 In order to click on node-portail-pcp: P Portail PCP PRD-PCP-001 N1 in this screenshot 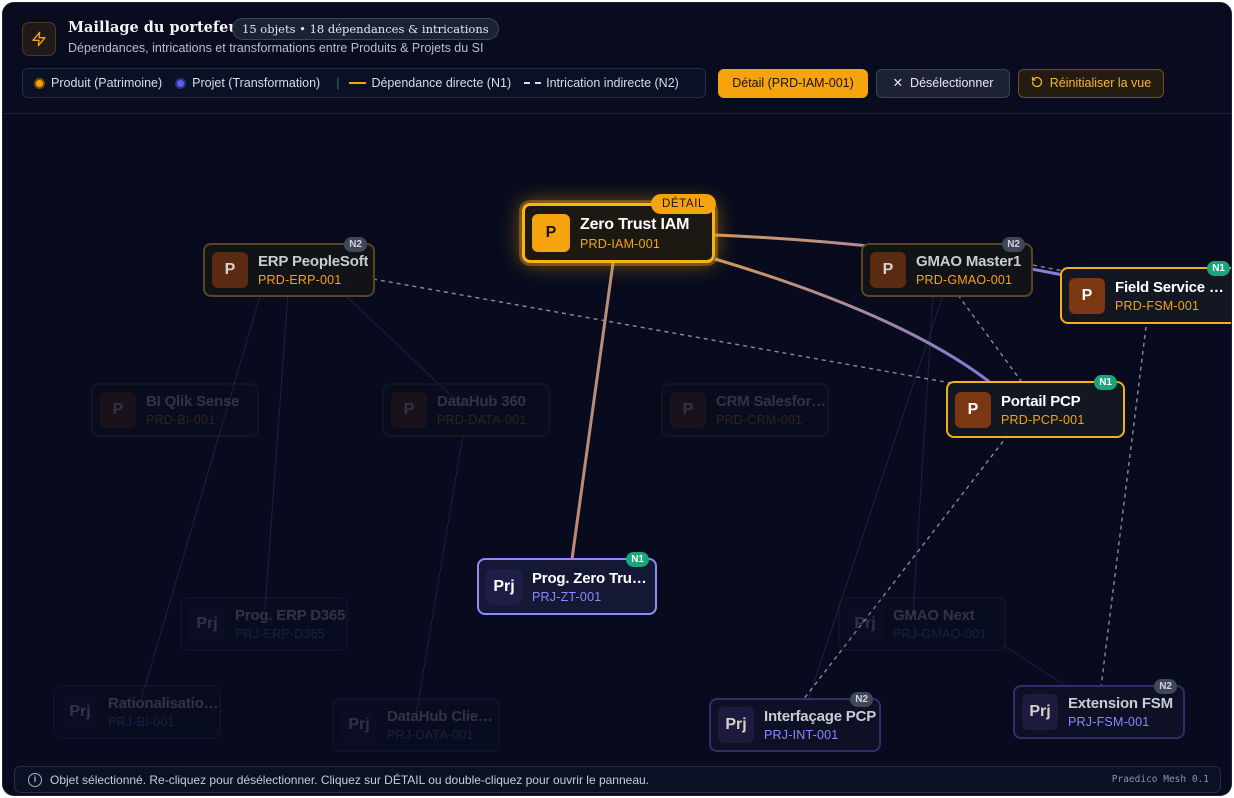, I will do `click(1035, 406)`.